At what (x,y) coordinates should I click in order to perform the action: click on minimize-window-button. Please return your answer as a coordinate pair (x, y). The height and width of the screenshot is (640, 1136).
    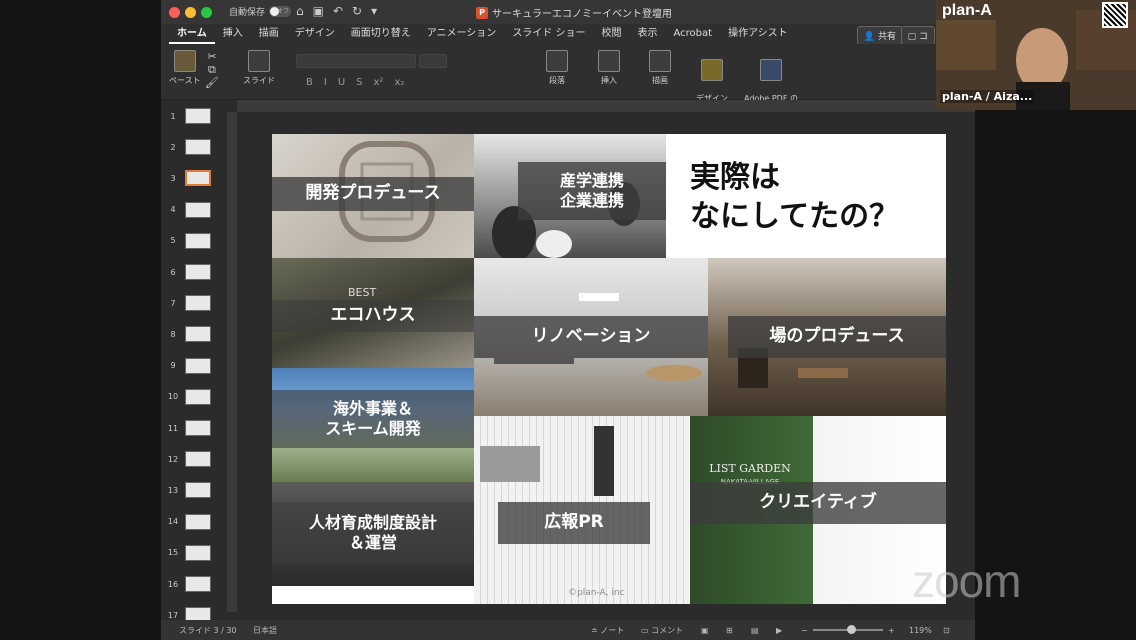
    Looking at the image, I should click on (190, 12).